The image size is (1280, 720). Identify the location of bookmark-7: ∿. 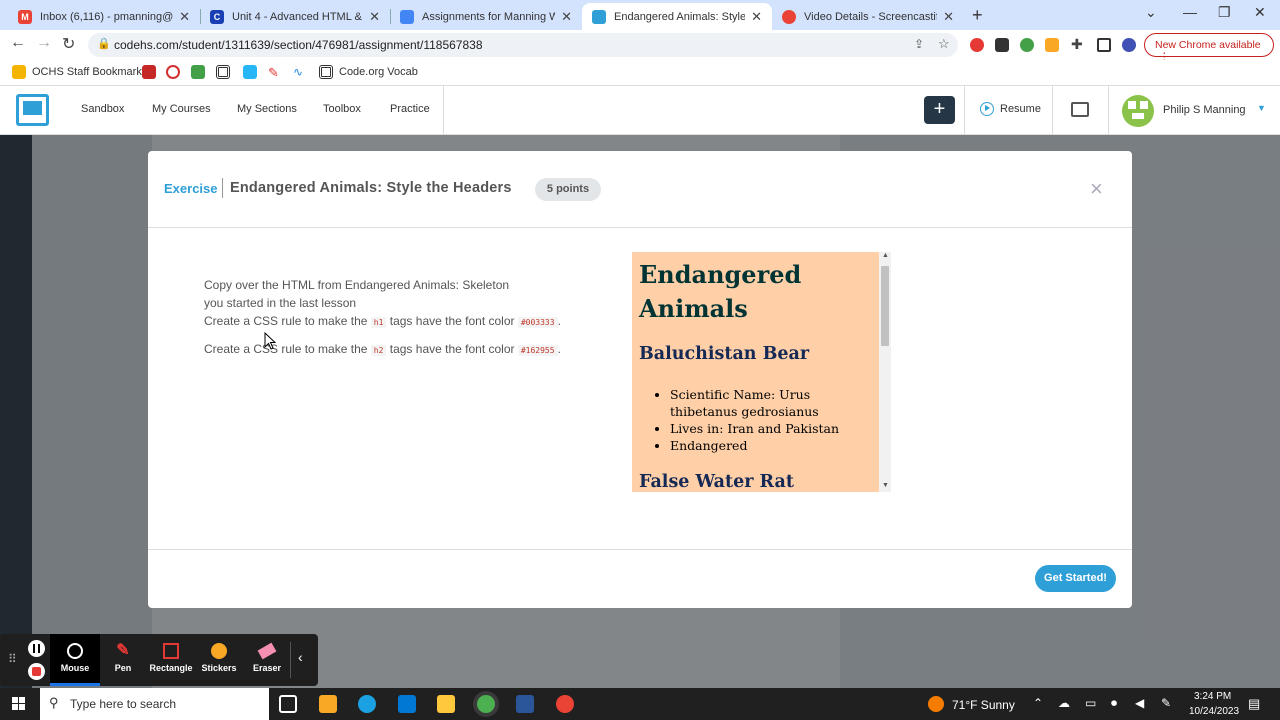
(303, 72).